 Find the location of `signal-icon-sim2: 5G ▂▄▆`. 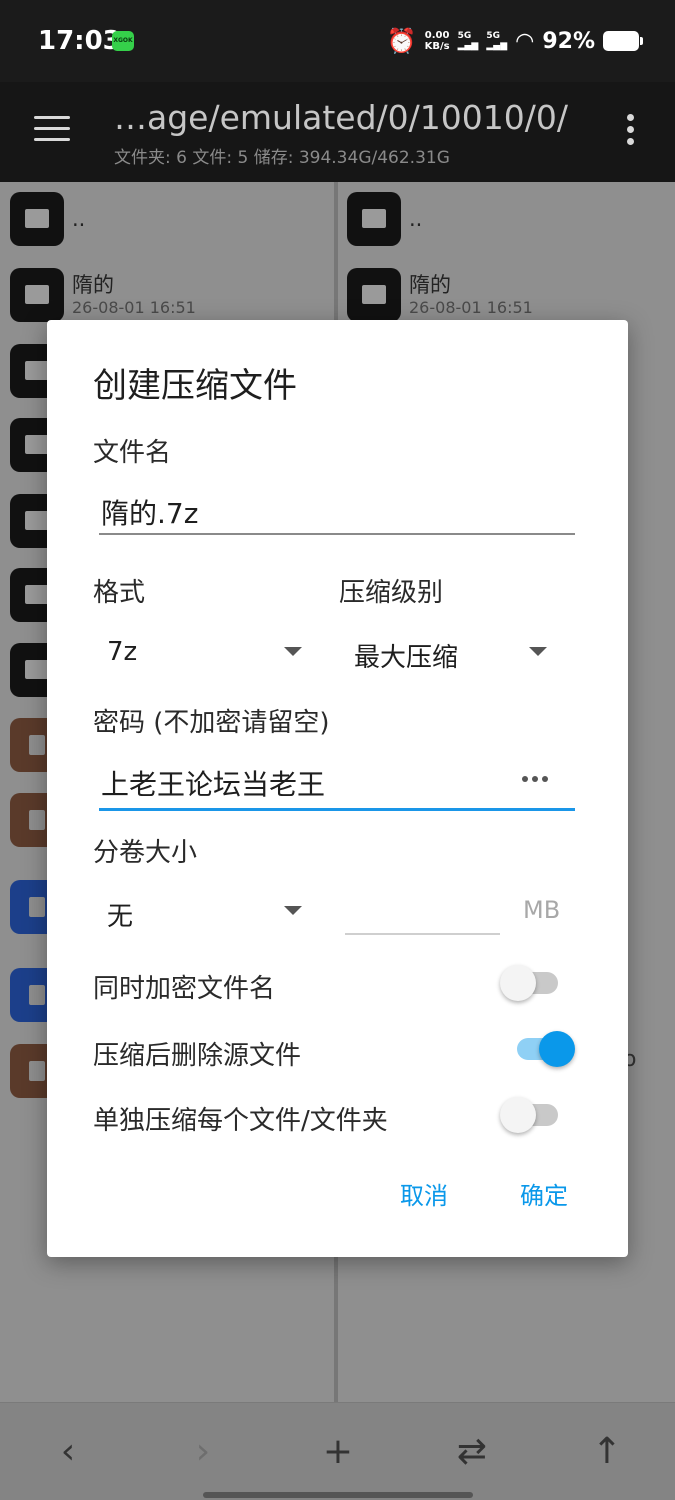

signal-icon-sim2: 5G ▂▄▆ is located at coordinates (497, 41).